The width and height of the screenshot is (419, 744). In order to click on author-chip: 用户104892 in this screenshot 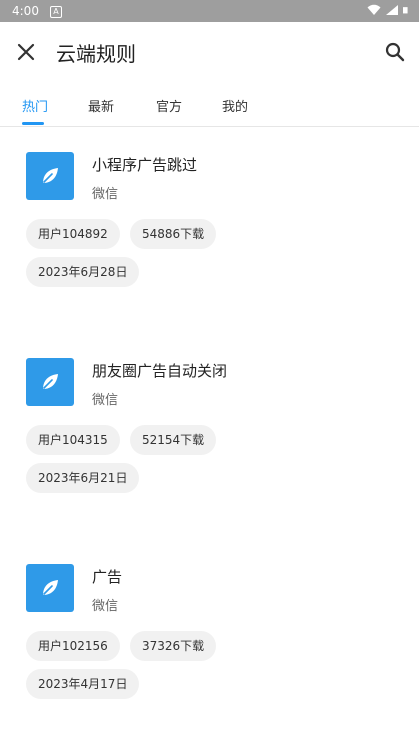, I will do `click(73, 234)`.